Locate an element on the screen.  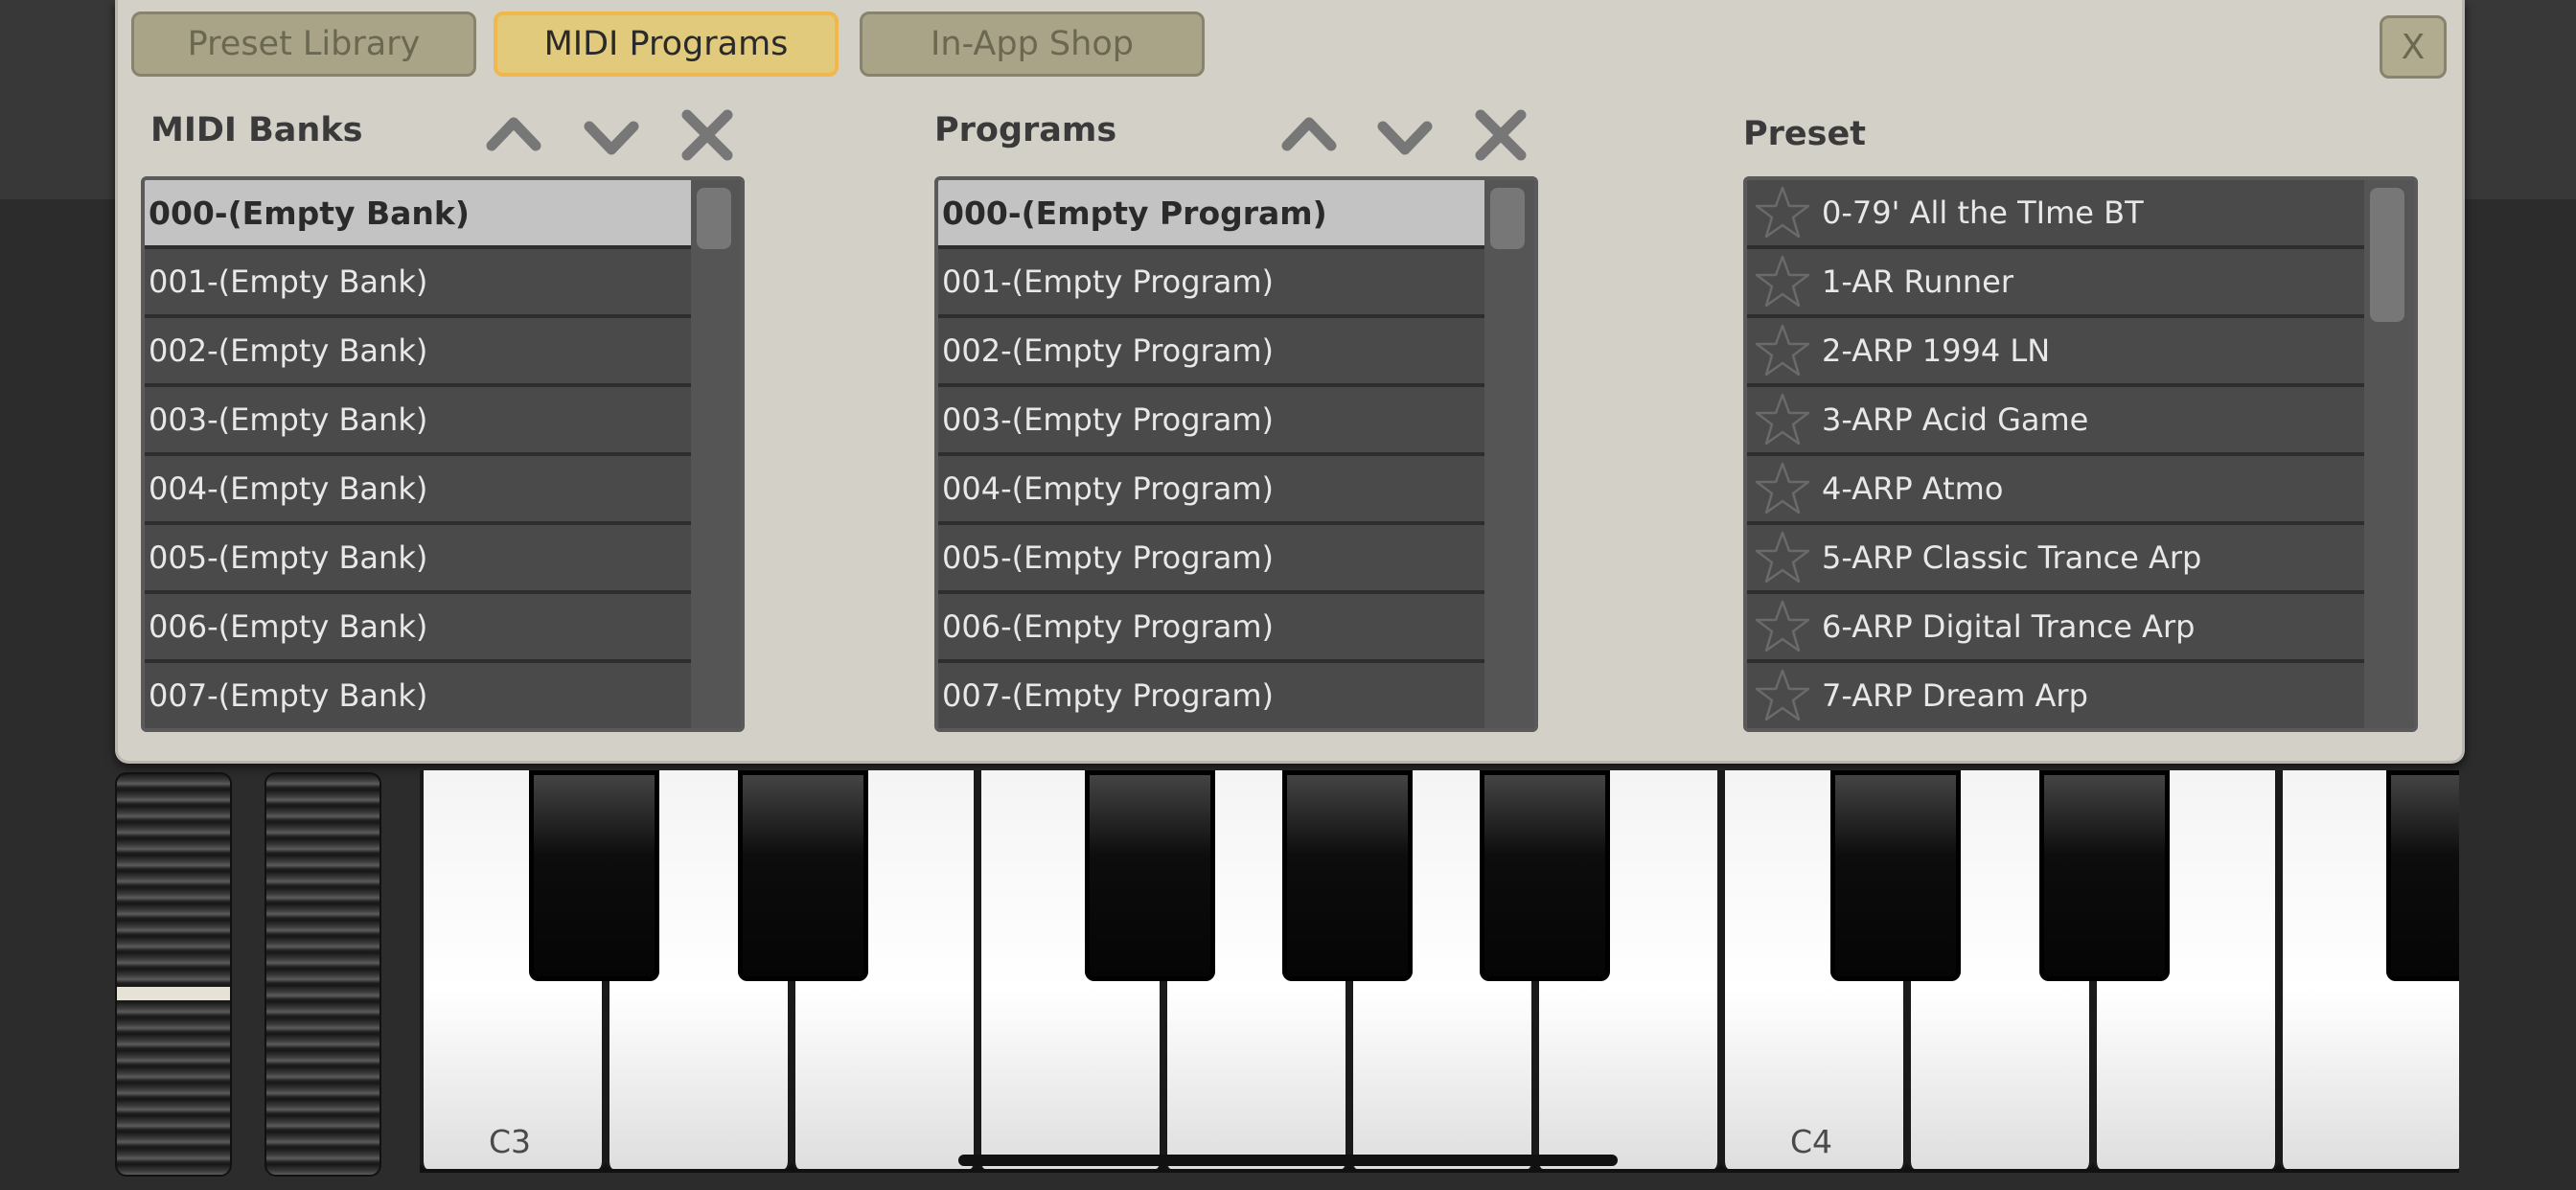
list-item: 3-ARP Acid Game is located at coordinates (2055, 421).